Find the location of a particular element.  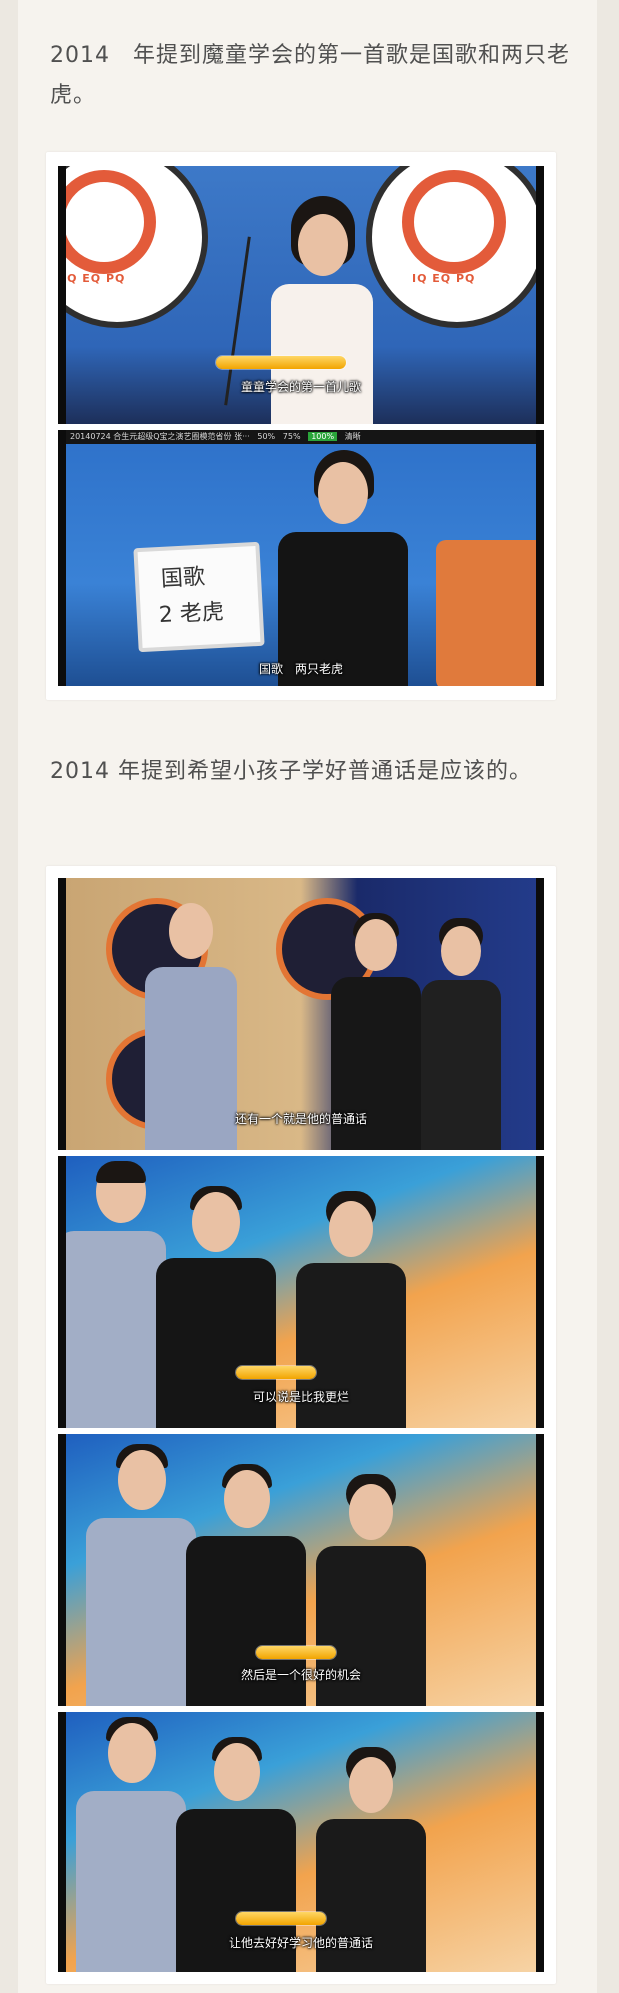

video-frame-6: 让他去好好学习他的普通话 is located at coordinates (301, 1842).